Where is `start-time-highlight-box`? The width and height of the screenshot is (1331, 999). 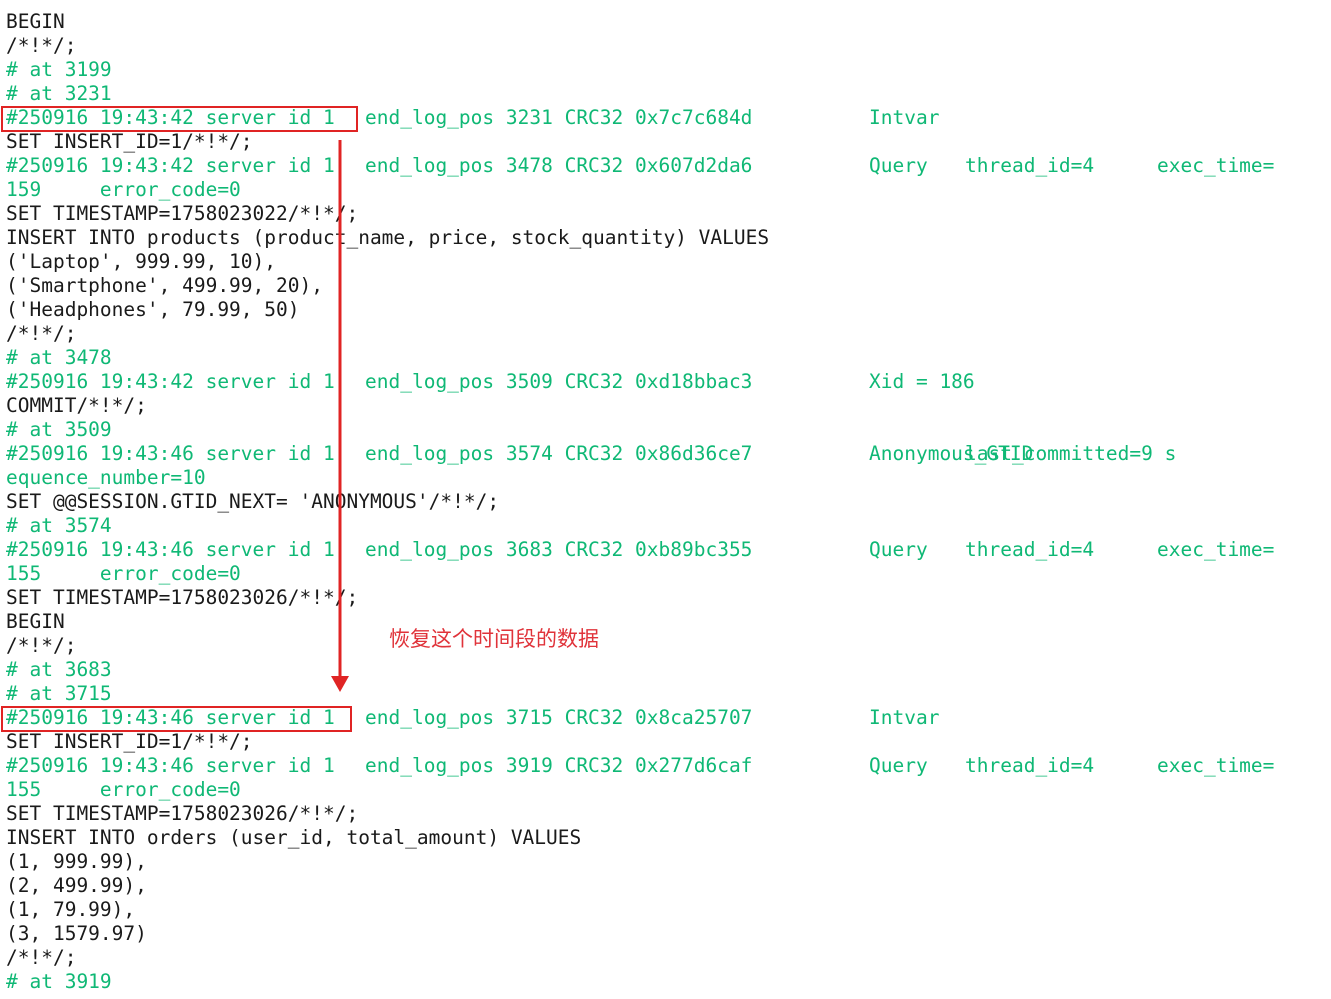 start-time-highlight-box is located at coordinates (179, 119).